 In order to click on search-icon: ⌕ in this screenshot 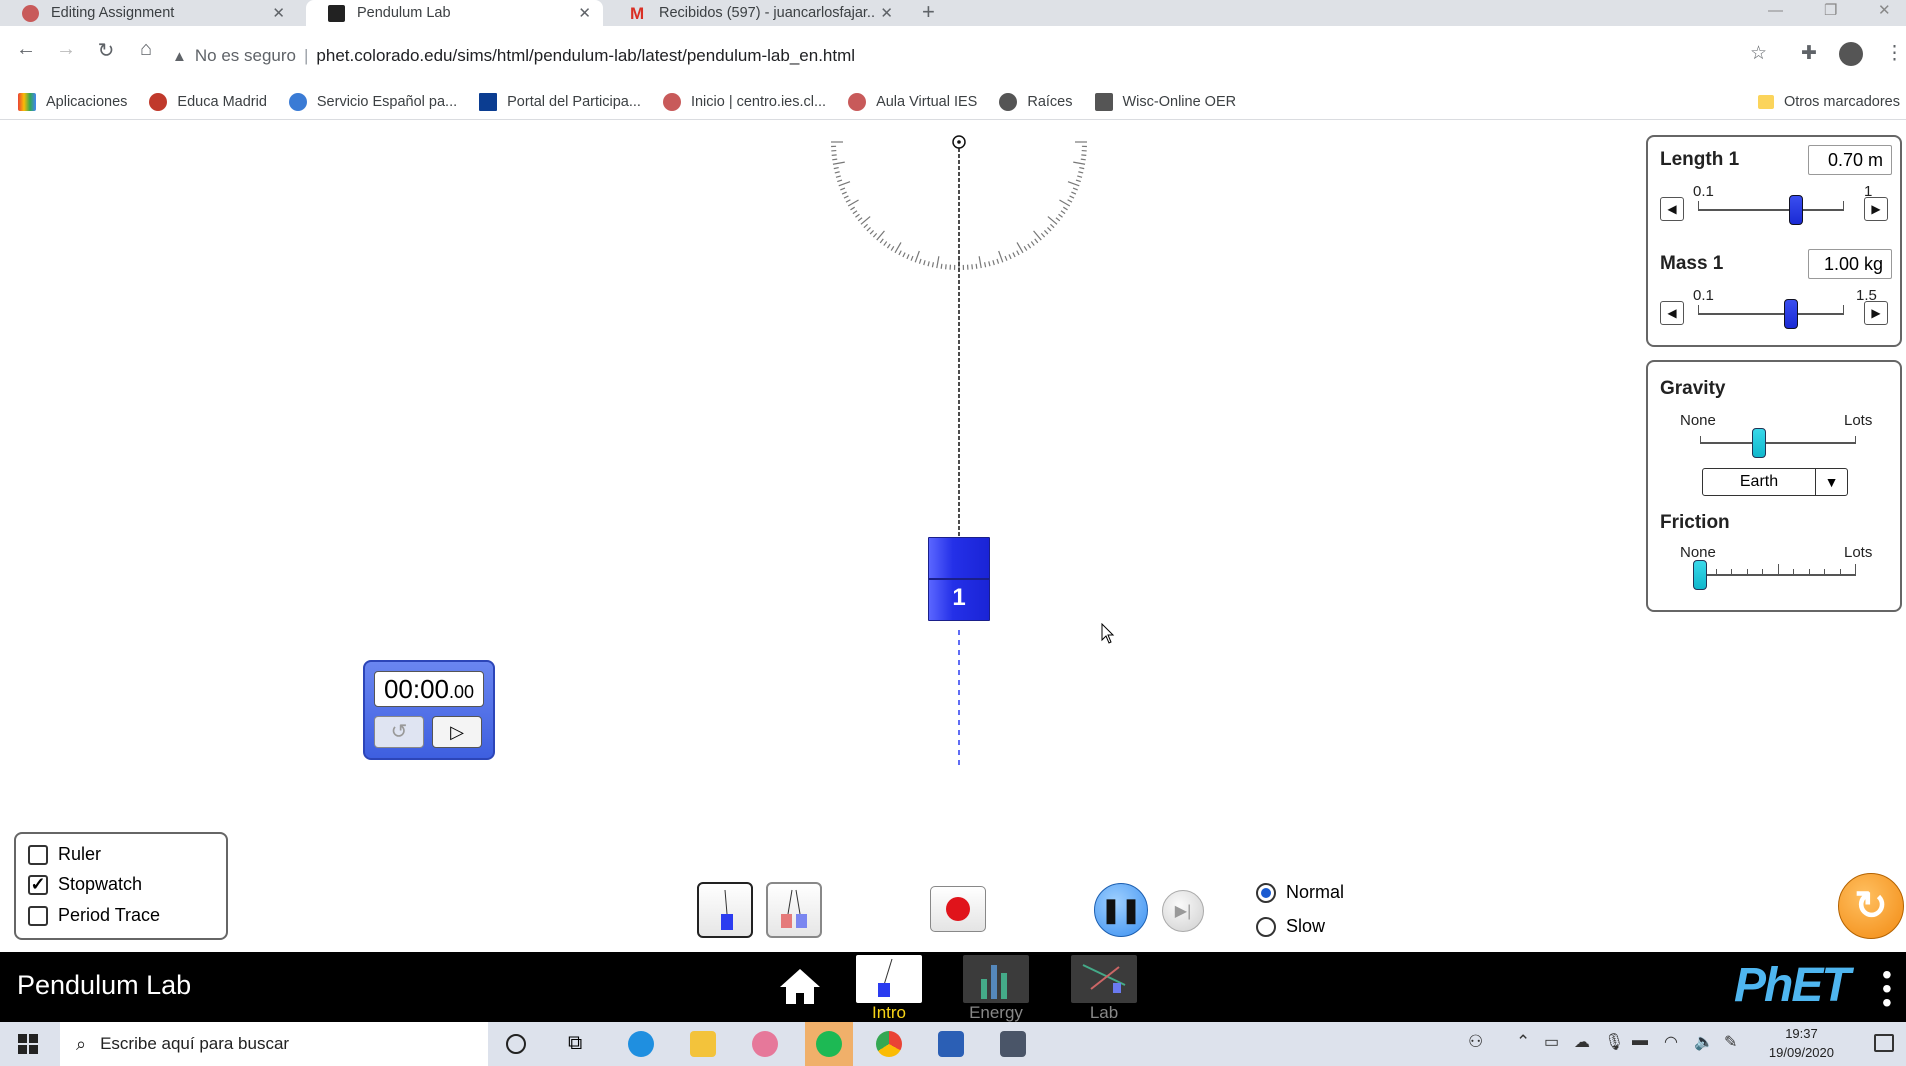, I will do `click(81, 1043)`.